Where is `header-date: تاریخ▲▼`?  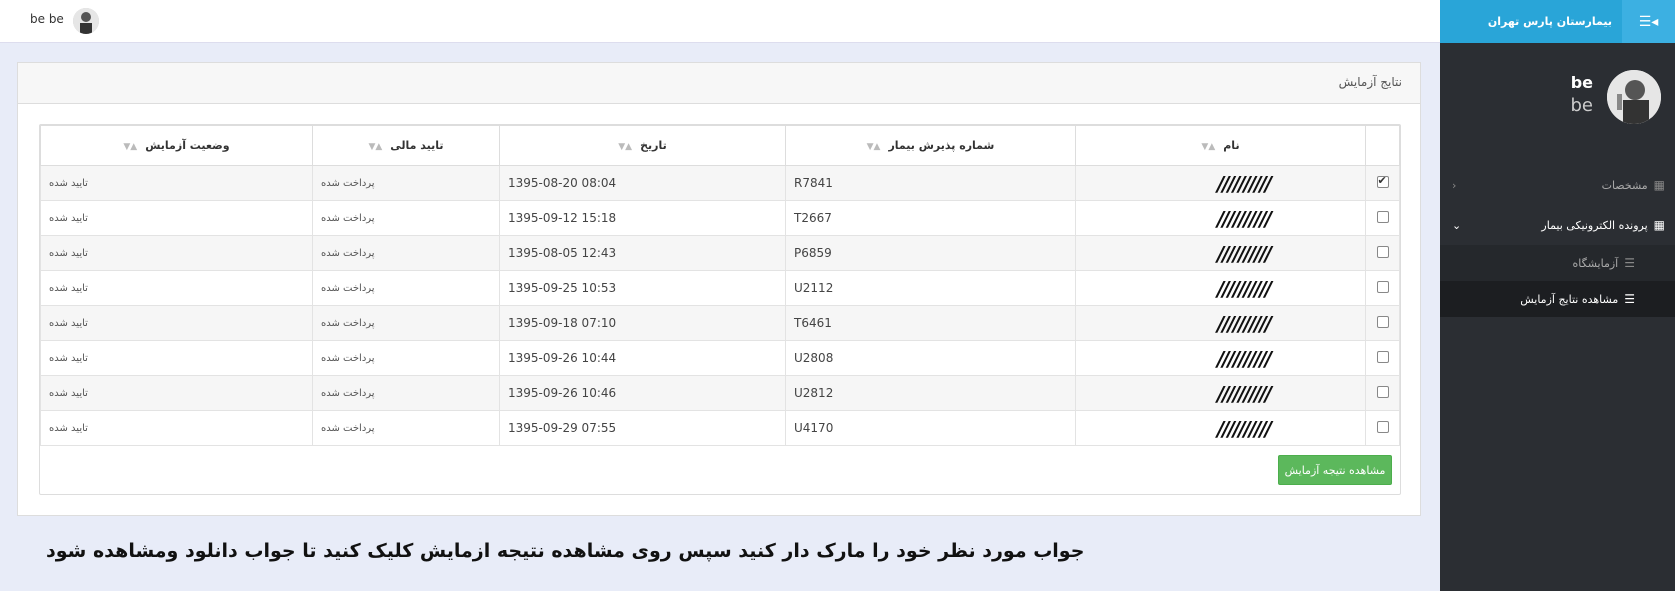 header-date: تاریخ▲▼ is located at coordinates (642, 145).